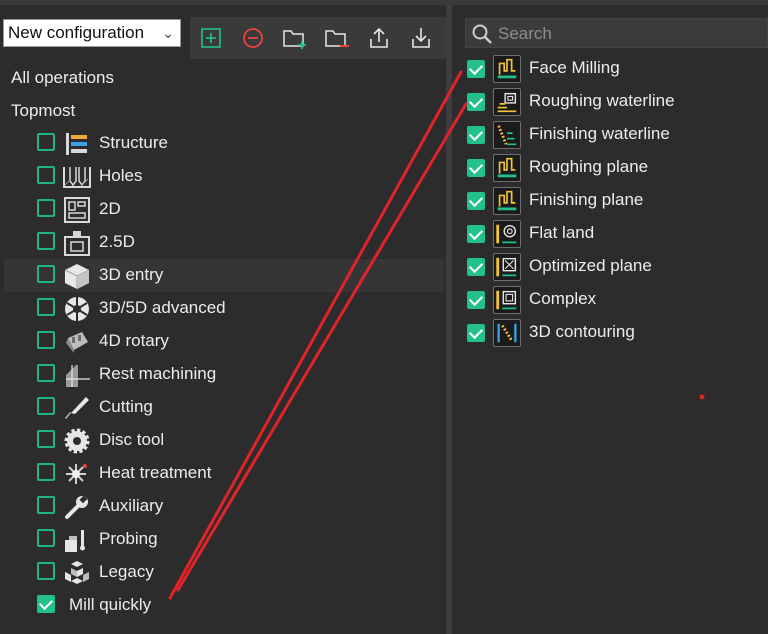 Image resolution: width=768 pixels, height=634 pixels. Describe the element at coordinates (507, 102) in the screenshot. I see `roughing-waterline-icon` at that location.